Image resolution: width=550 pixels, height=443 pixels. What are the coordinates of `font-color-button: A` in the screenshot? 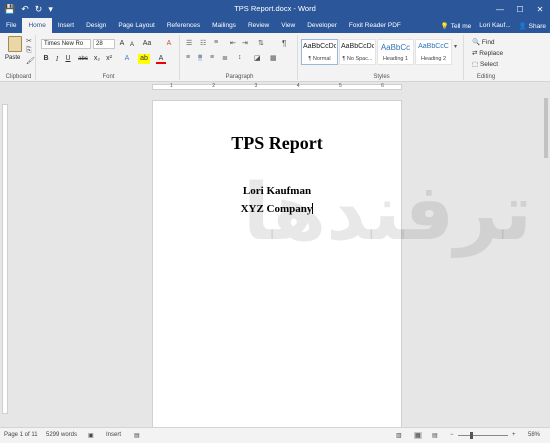 It's located at (161, 59).